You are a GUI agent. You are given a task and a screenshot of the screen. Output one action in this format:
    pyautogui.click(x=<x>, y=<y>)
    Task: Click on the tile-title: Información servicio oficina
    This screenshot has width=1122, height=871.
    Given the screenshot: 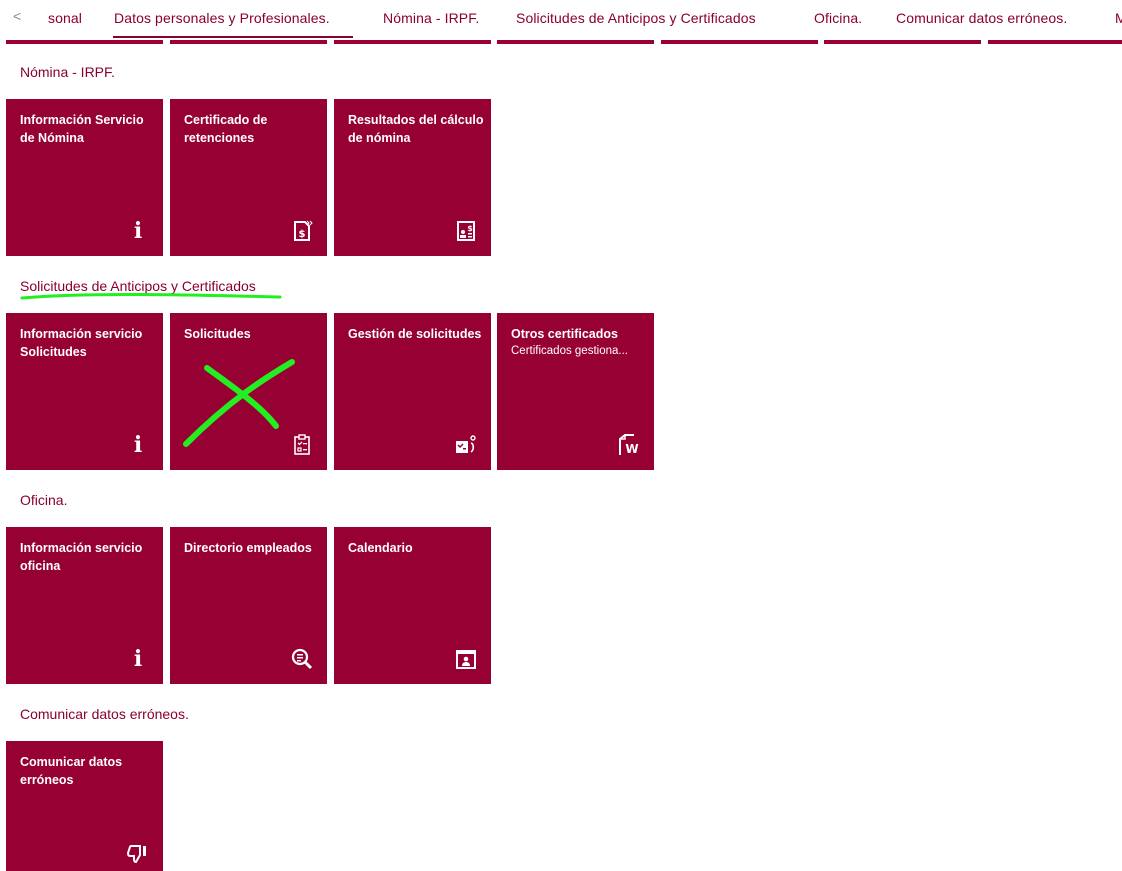 What is the action you would take?
    pyautogui.click(x=81, y=557)
    